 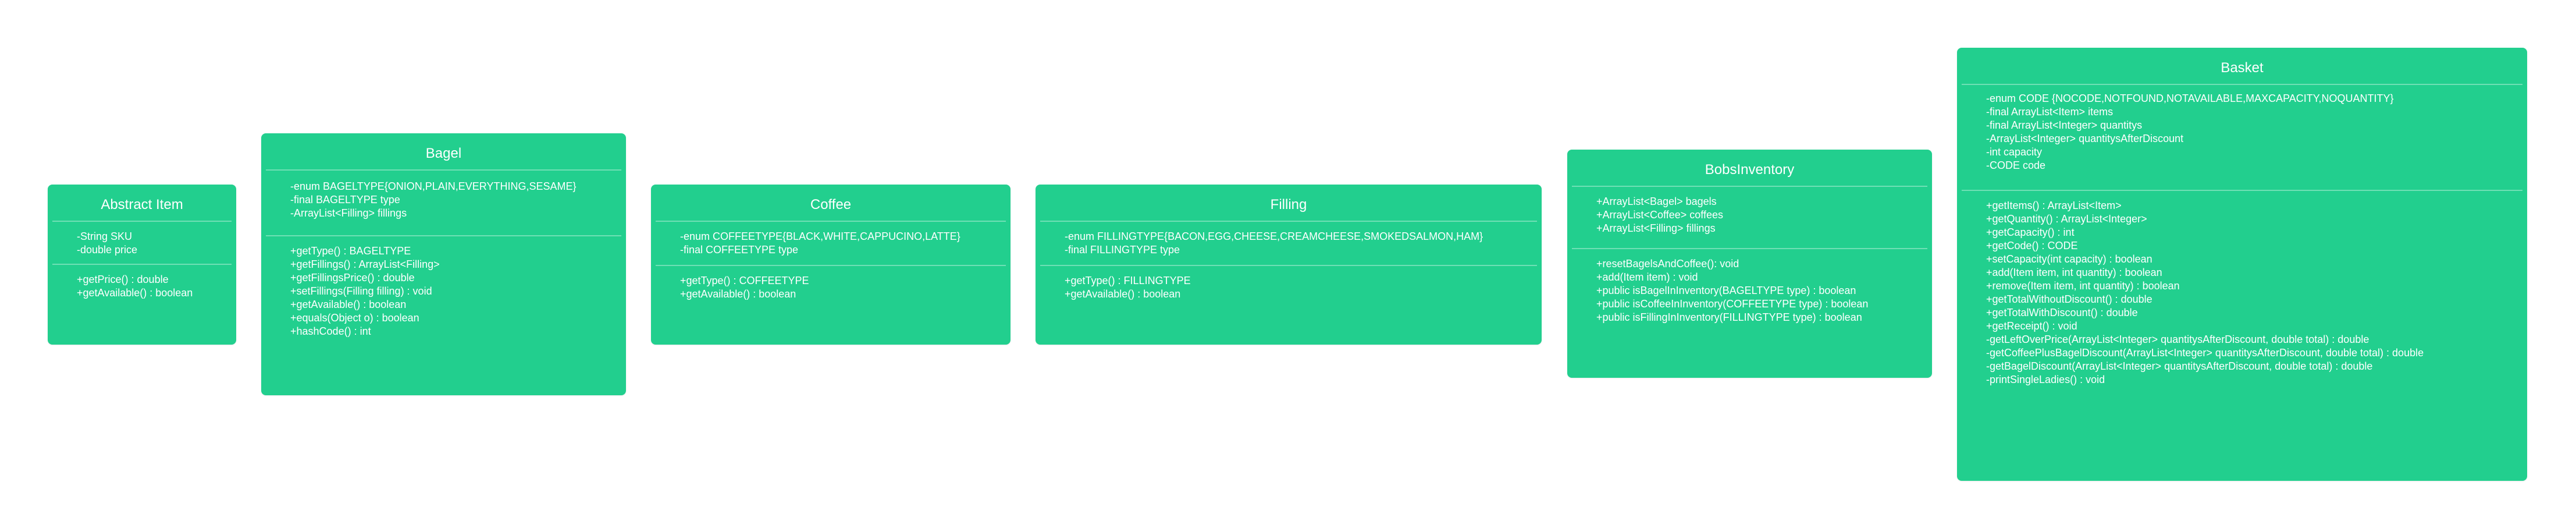 I want to click on attribute: -CODE code, so click(x=2016, y=165).